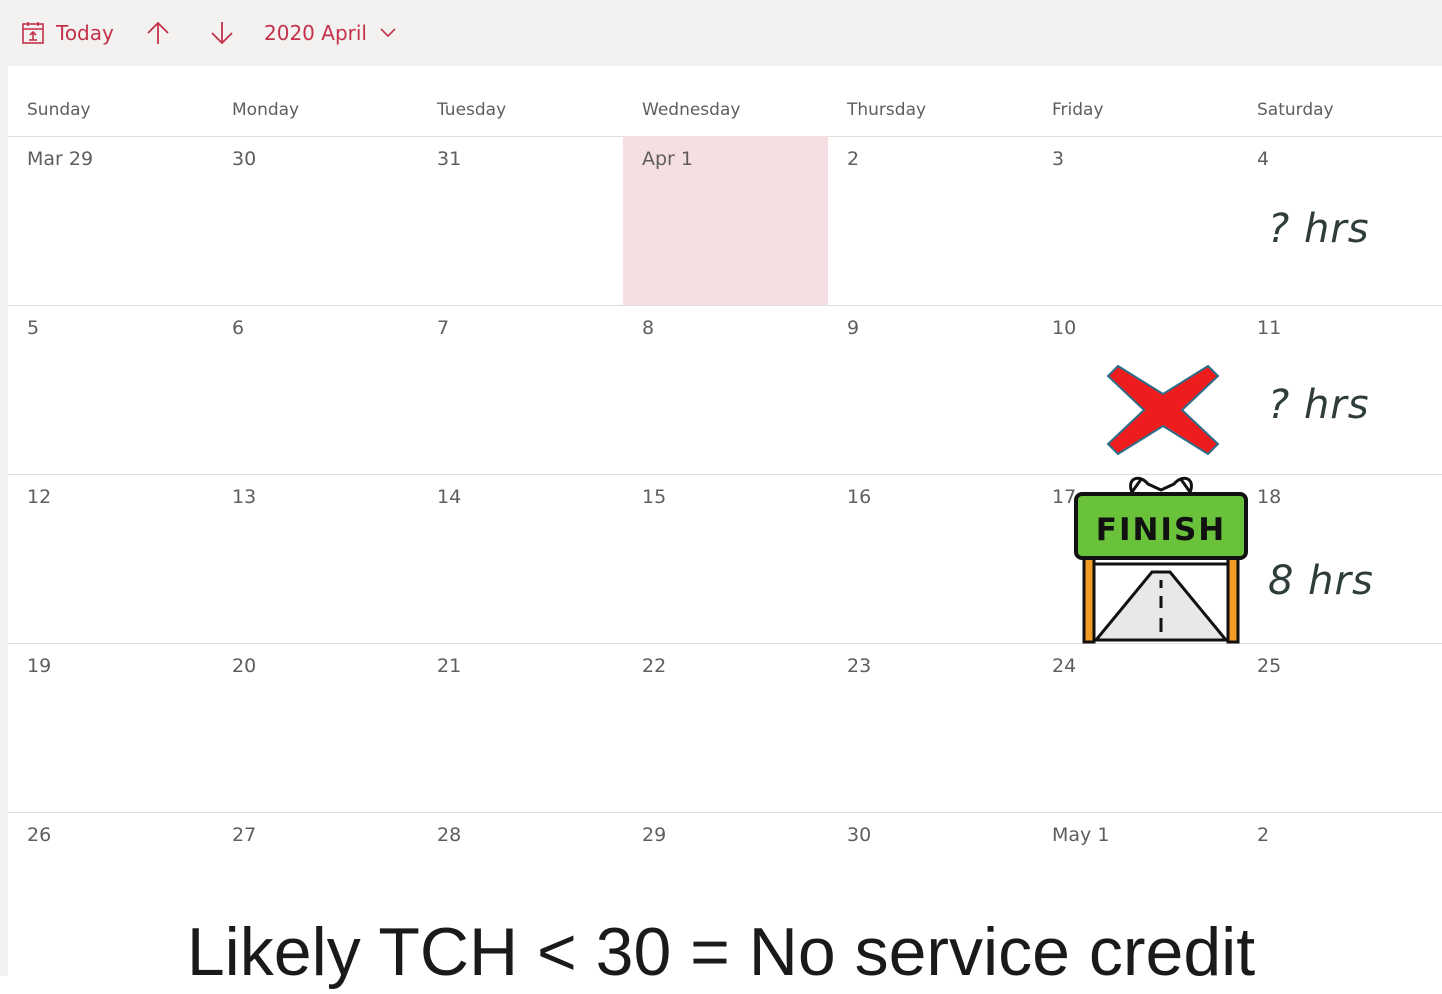 The height and width of the screenshot is (994, 1442). What do you see at coordinates (520, 220) in the screenshot?
I see `day-cell: 31` at bounding box center [520, 220].